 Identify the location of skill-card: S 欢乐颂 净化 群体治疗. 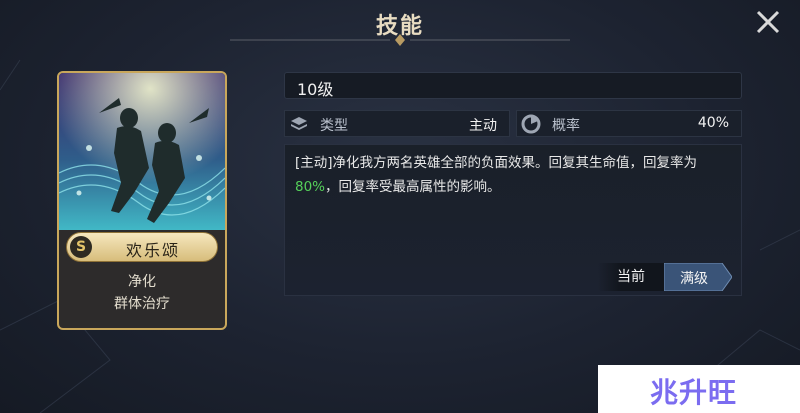
(142, 200).